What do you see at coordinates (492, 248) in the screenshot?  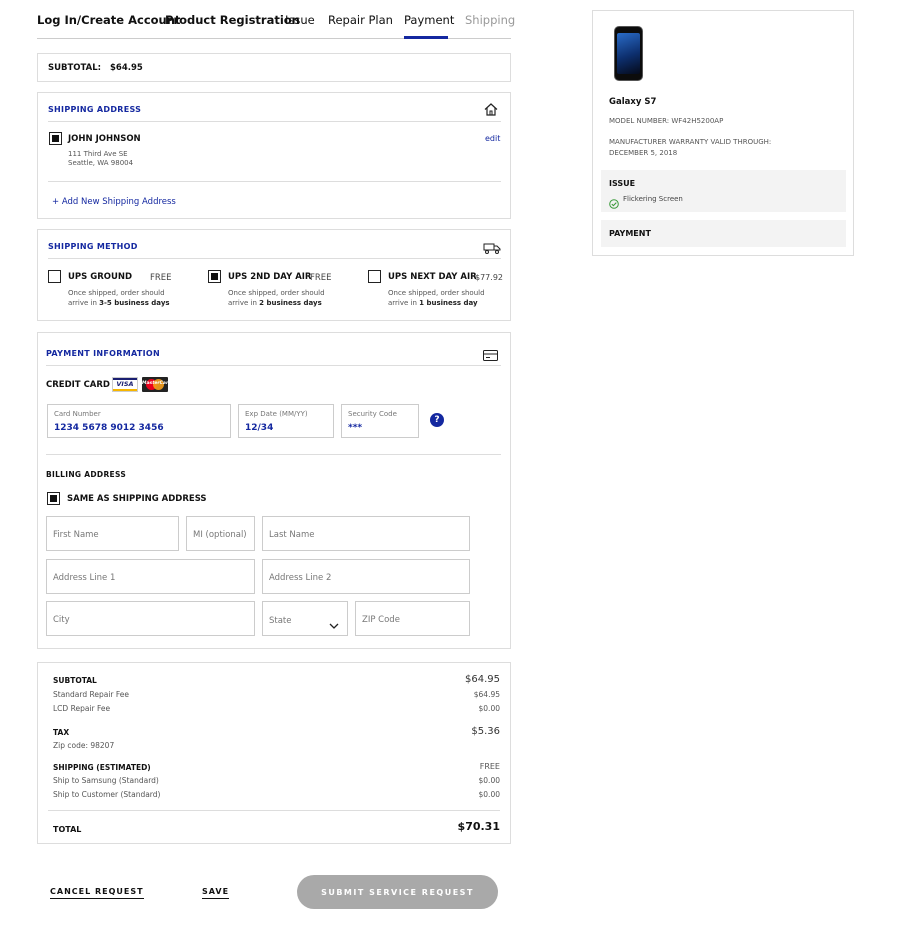 I see `truck-icon` at bounding box center [492, 248].